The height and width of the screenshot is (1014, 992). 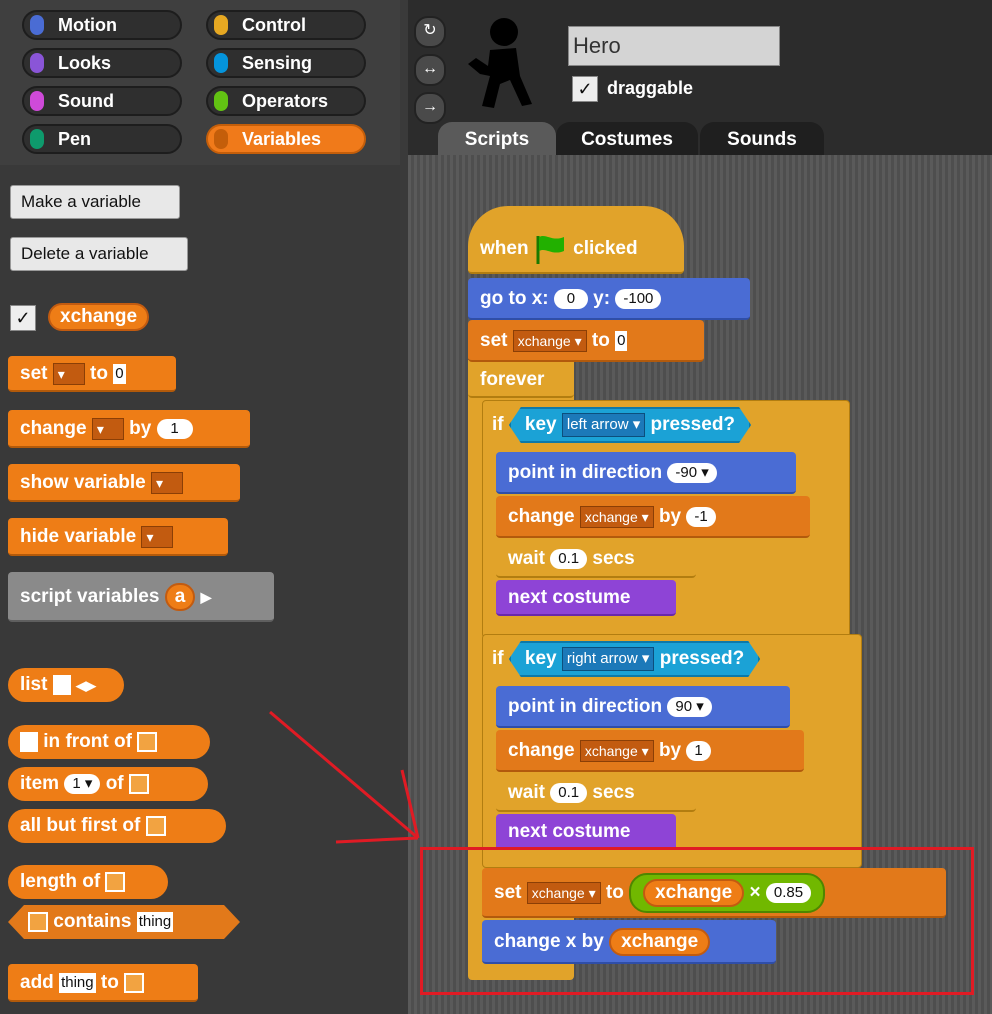 What do you see at coordinates (34, 684) in the screenshot?
I see `block-label: list` at bounding box center [34, 684].